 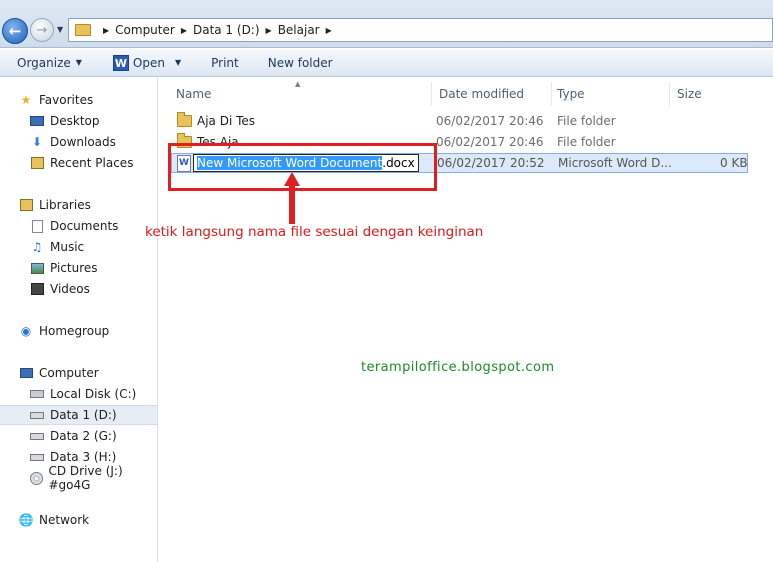 I want to click on downloads-icon: ⬇, so click(x=37, y=142).